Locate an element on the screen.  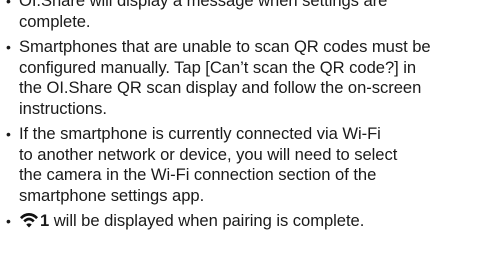
wifi-icon is located at coordinates (29, 220).